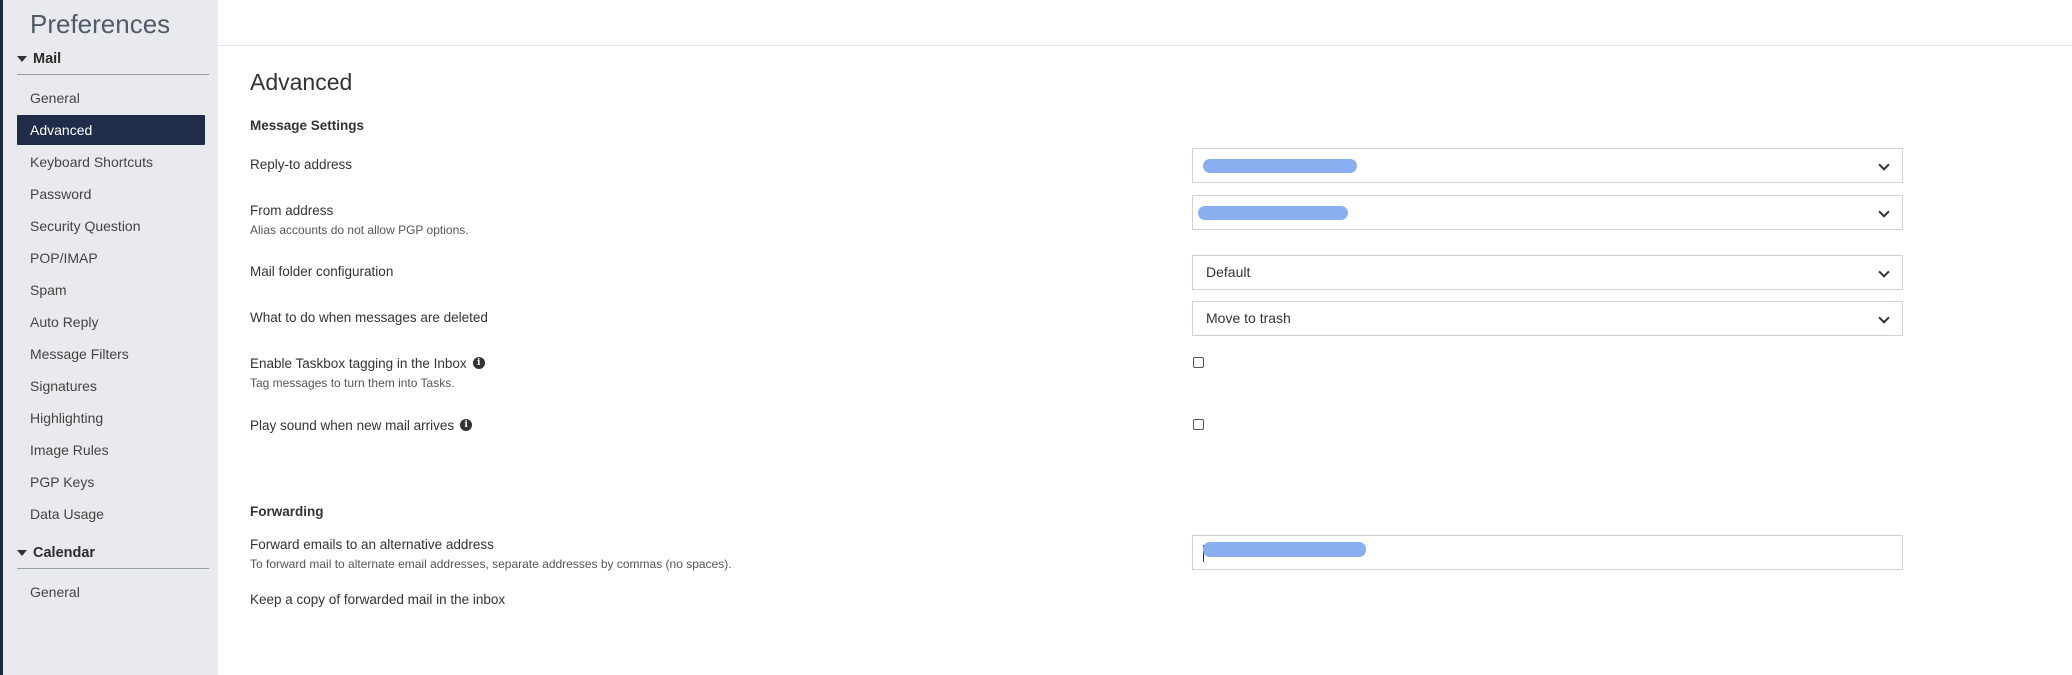  What do you see at coordinates (111, 418) in the screenshot?
I see `sidebar-item-highlighting: Highlighting` at bounding box center [111, 418].